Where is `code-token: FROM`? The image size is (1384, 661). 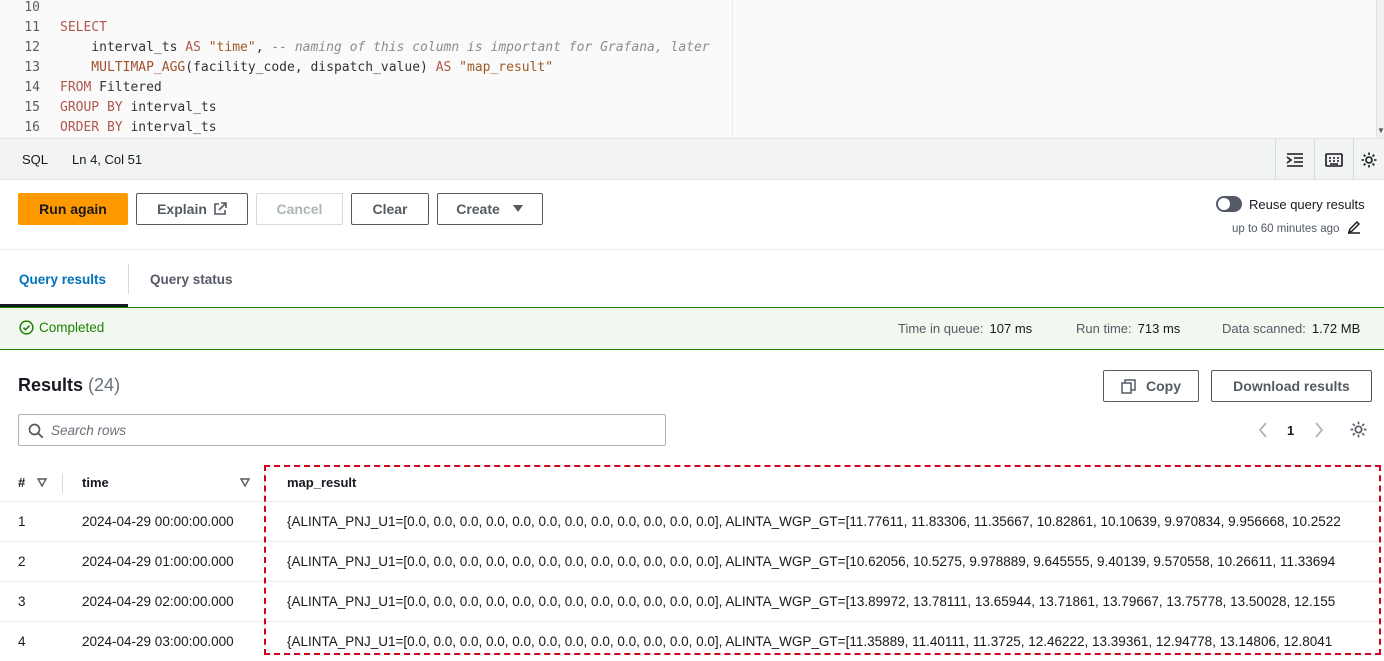 code-token: FROM is located at coordinates (76, 87).